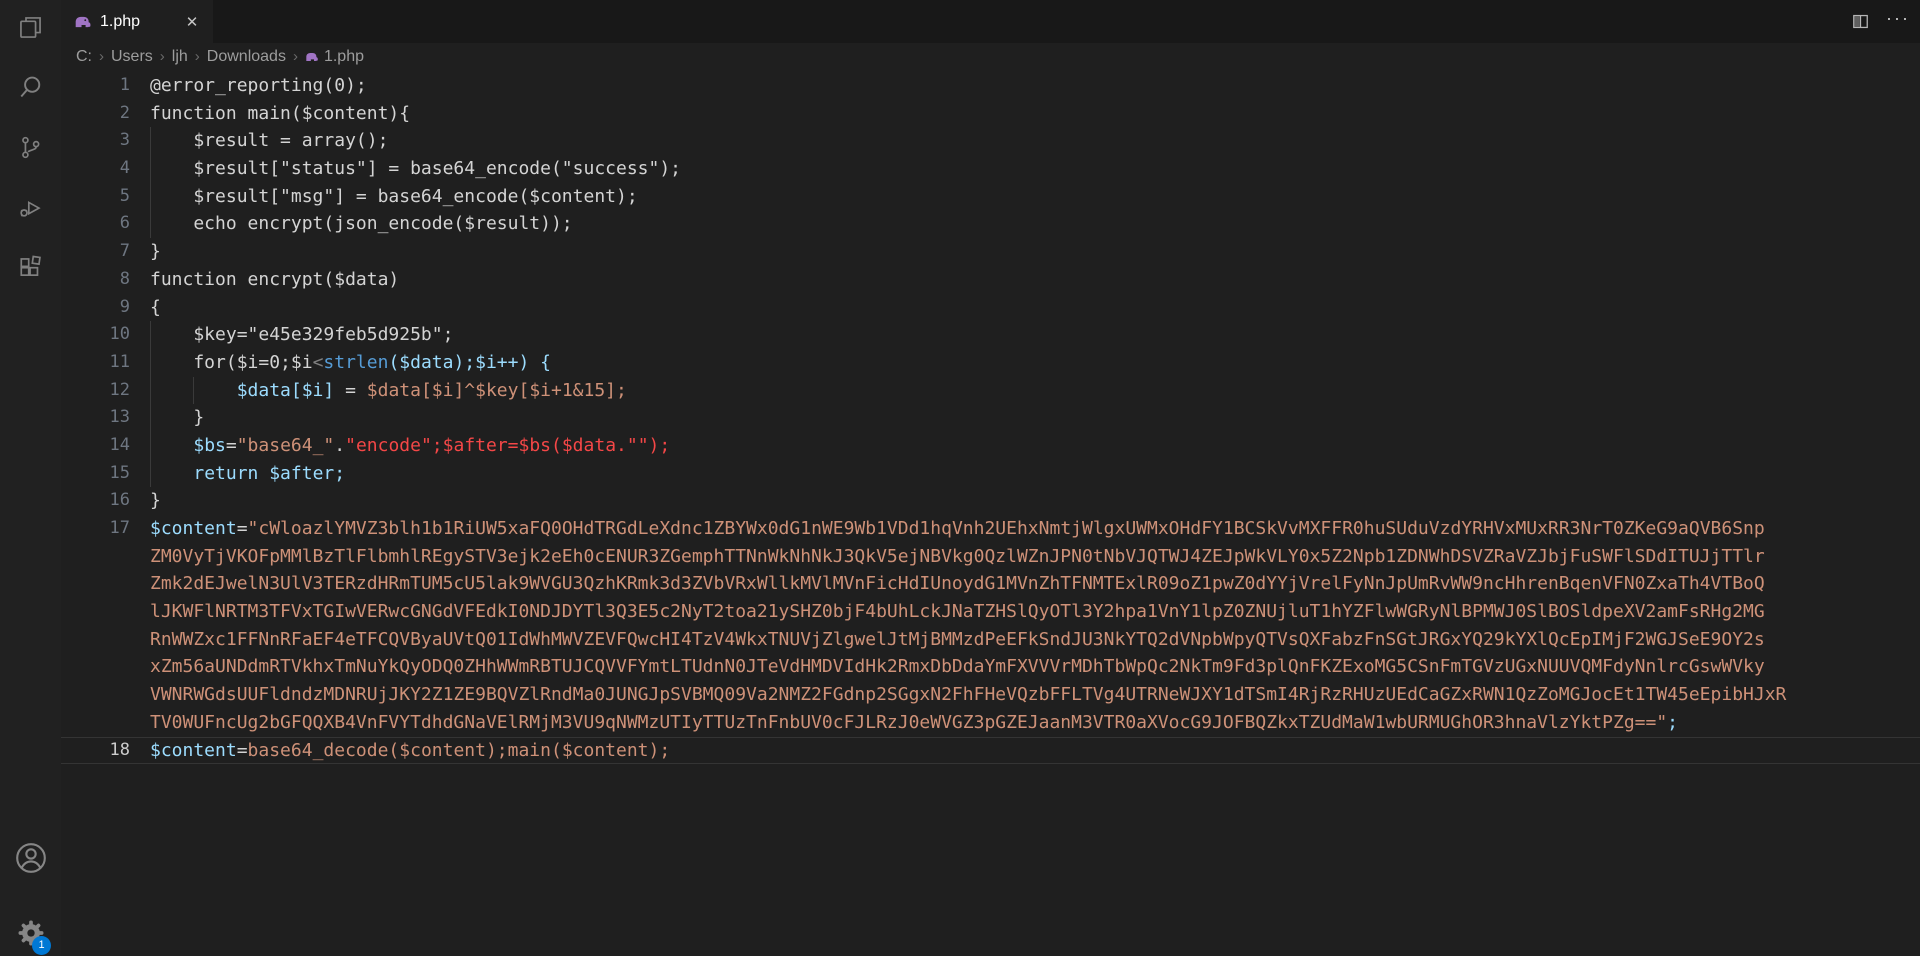 Image resolution: width=1920 pixels, height=956 pixels. I want to click on code-line: 6 echo encrypt(json_encode($result));, so click(990, 224).